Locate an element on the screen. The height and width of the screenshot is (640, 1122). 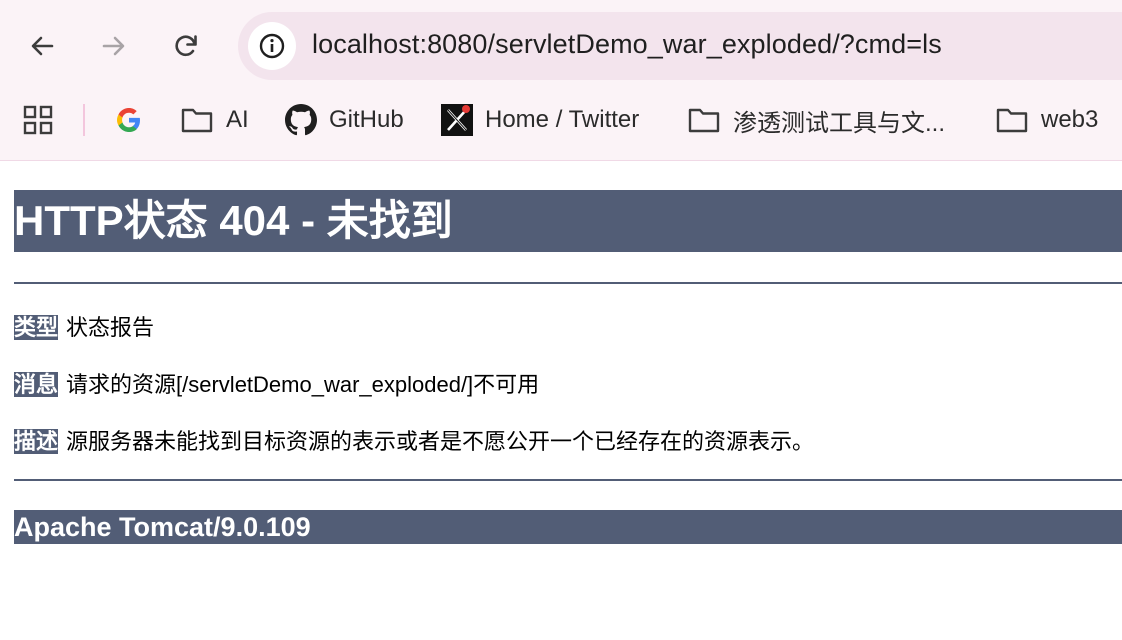
type-row: 类型 状态报告 is located at coordinates (84, 326).